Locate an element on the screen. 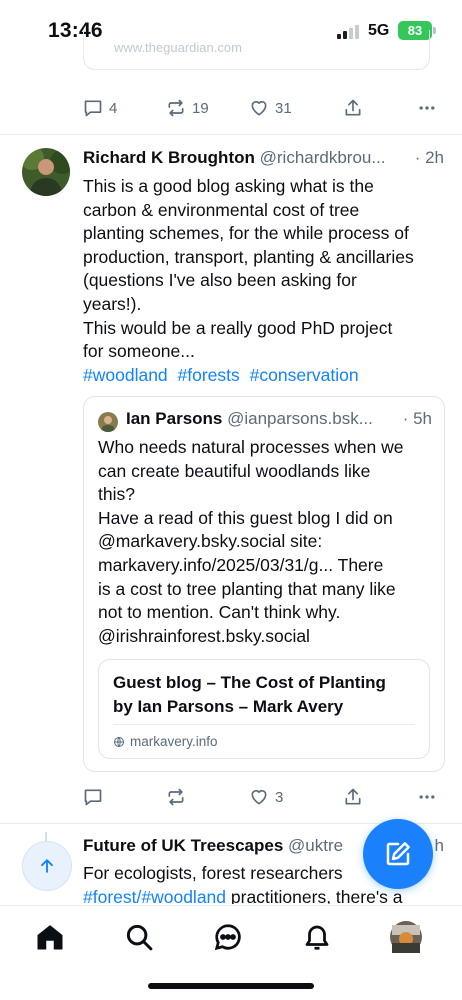  quote-text-line: @irishrainforest.bsky.social is located at coordinates (204, 635).